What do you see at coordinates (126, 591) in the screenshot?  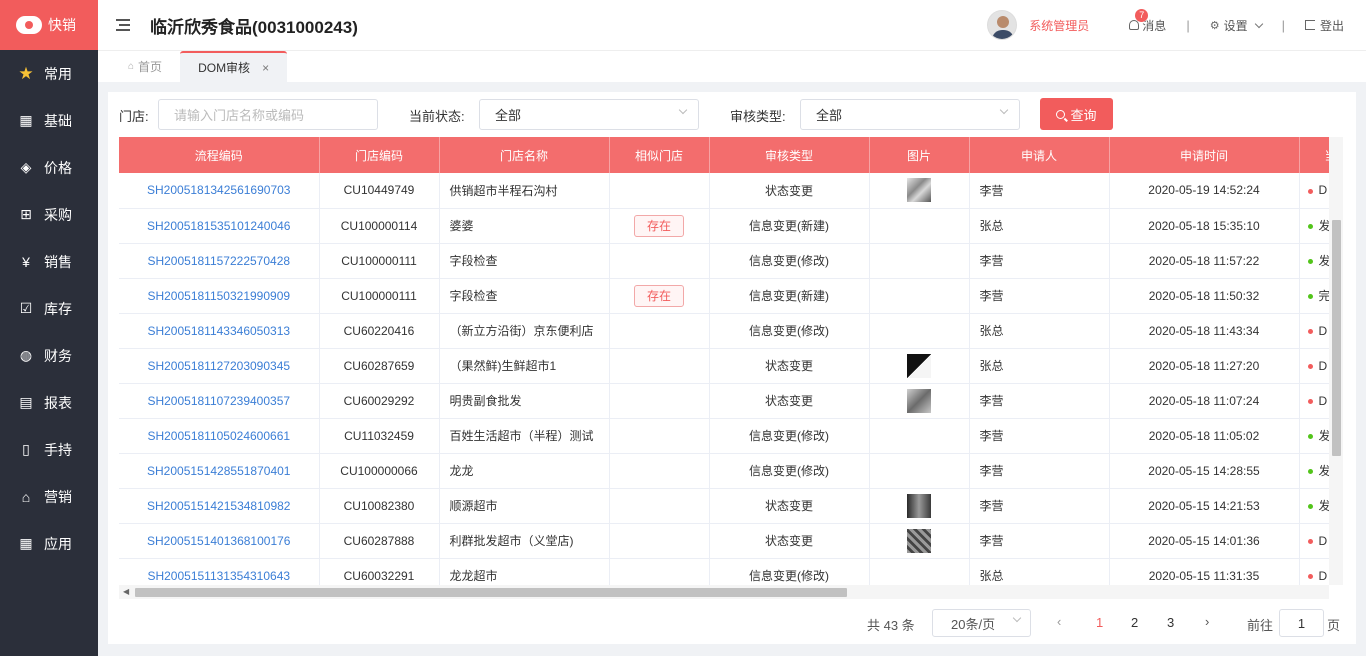 I see `scroll-left-icon: ◀` at bounding box center [126, 591].